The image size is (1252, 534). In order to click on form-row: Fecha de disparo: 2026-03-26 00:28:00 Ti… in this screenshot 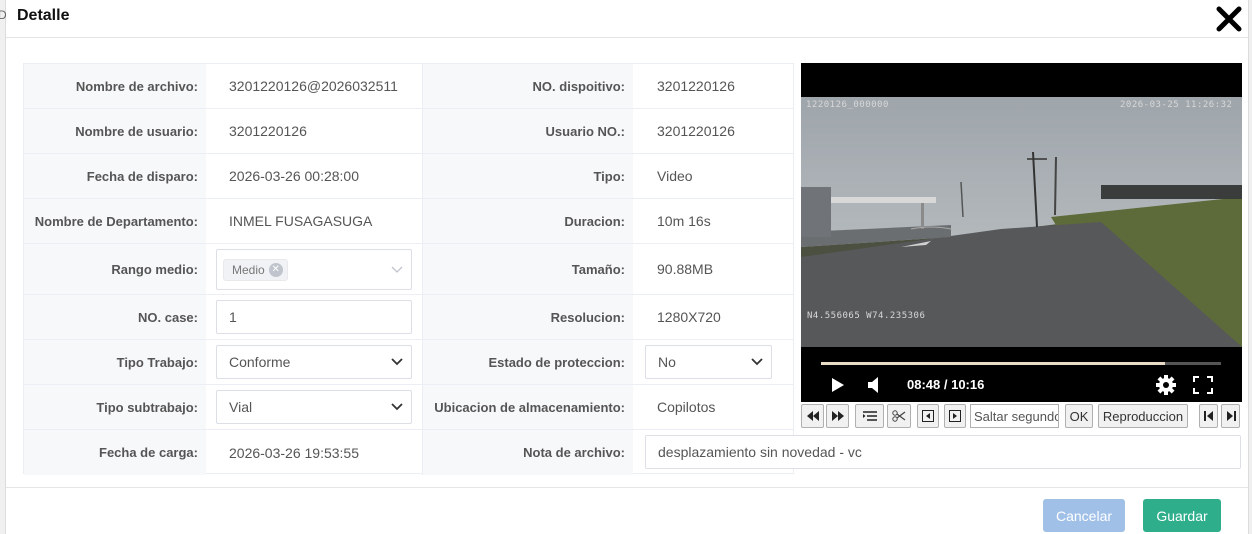, I will do `click(408, 176)`.